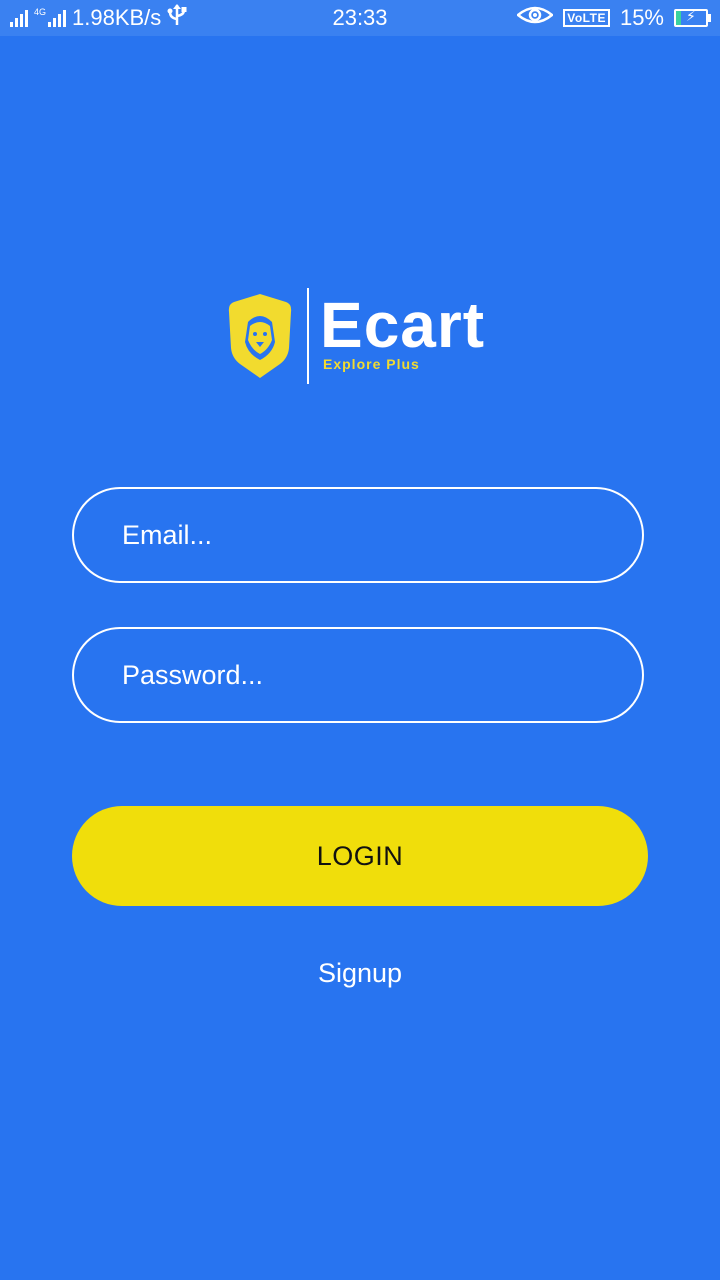 The width and height of the screenshot is (720, 1280). I want to click on battery-fill, so click(678, 18).